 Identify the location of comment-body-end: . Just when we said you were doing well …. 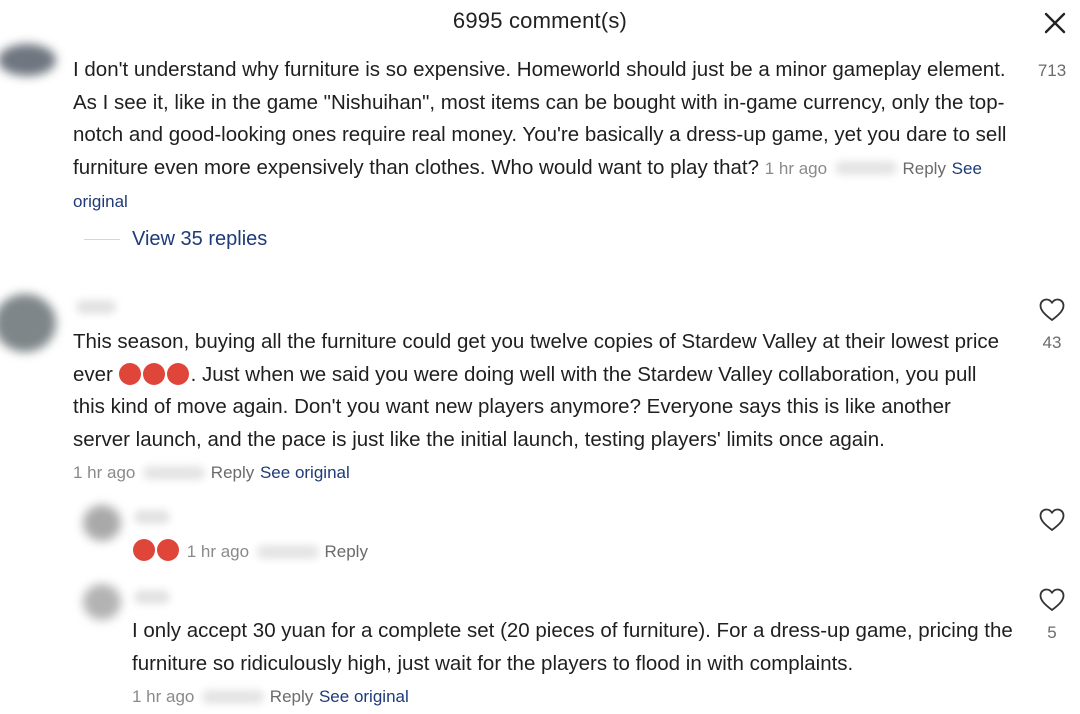
(525, 406).